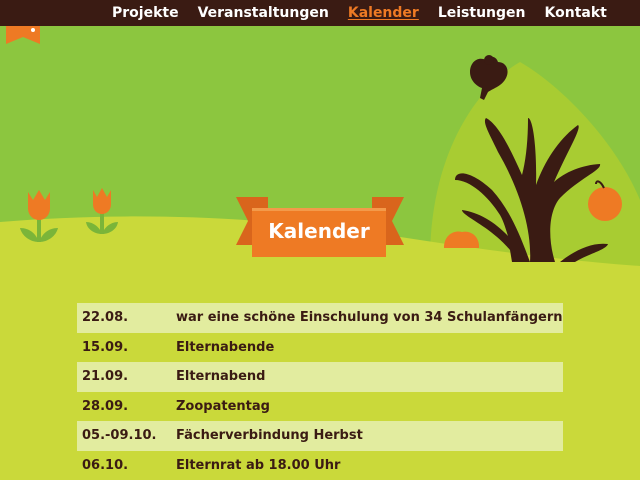  I want to click on nav-item-leistungen: Leistungen, so click(482, 13).